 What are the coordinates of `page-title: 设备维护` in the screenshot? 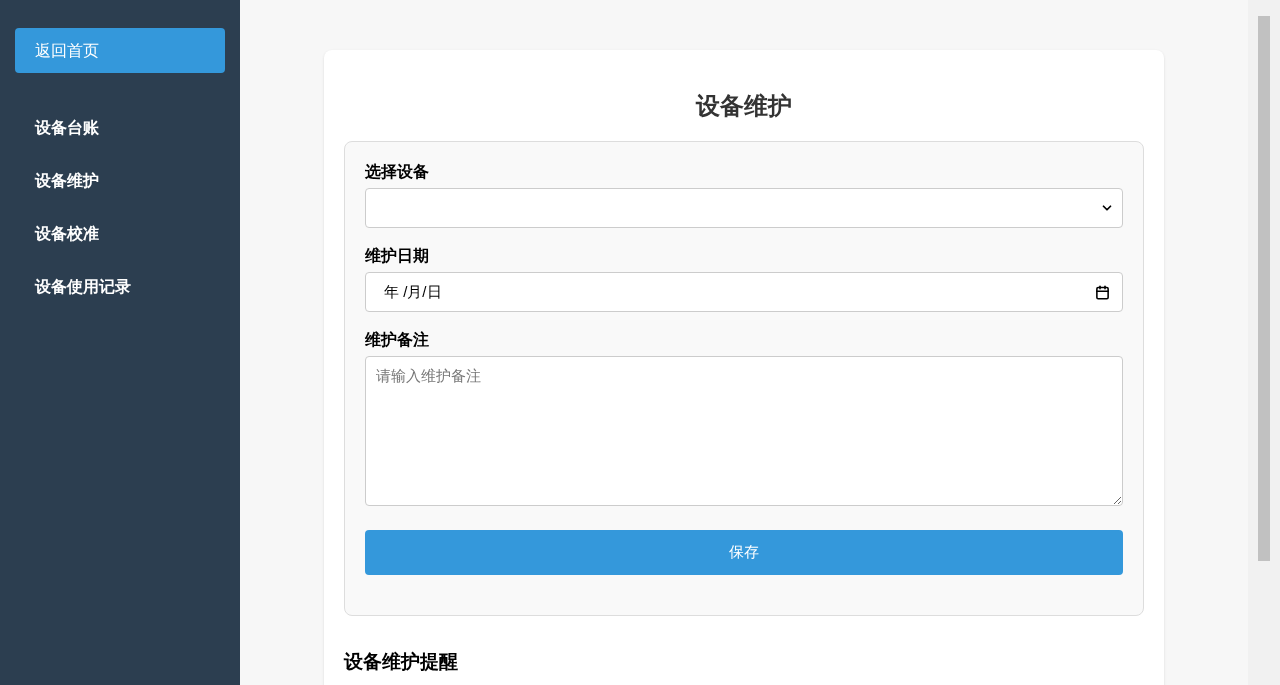 It's located at (743, 106).